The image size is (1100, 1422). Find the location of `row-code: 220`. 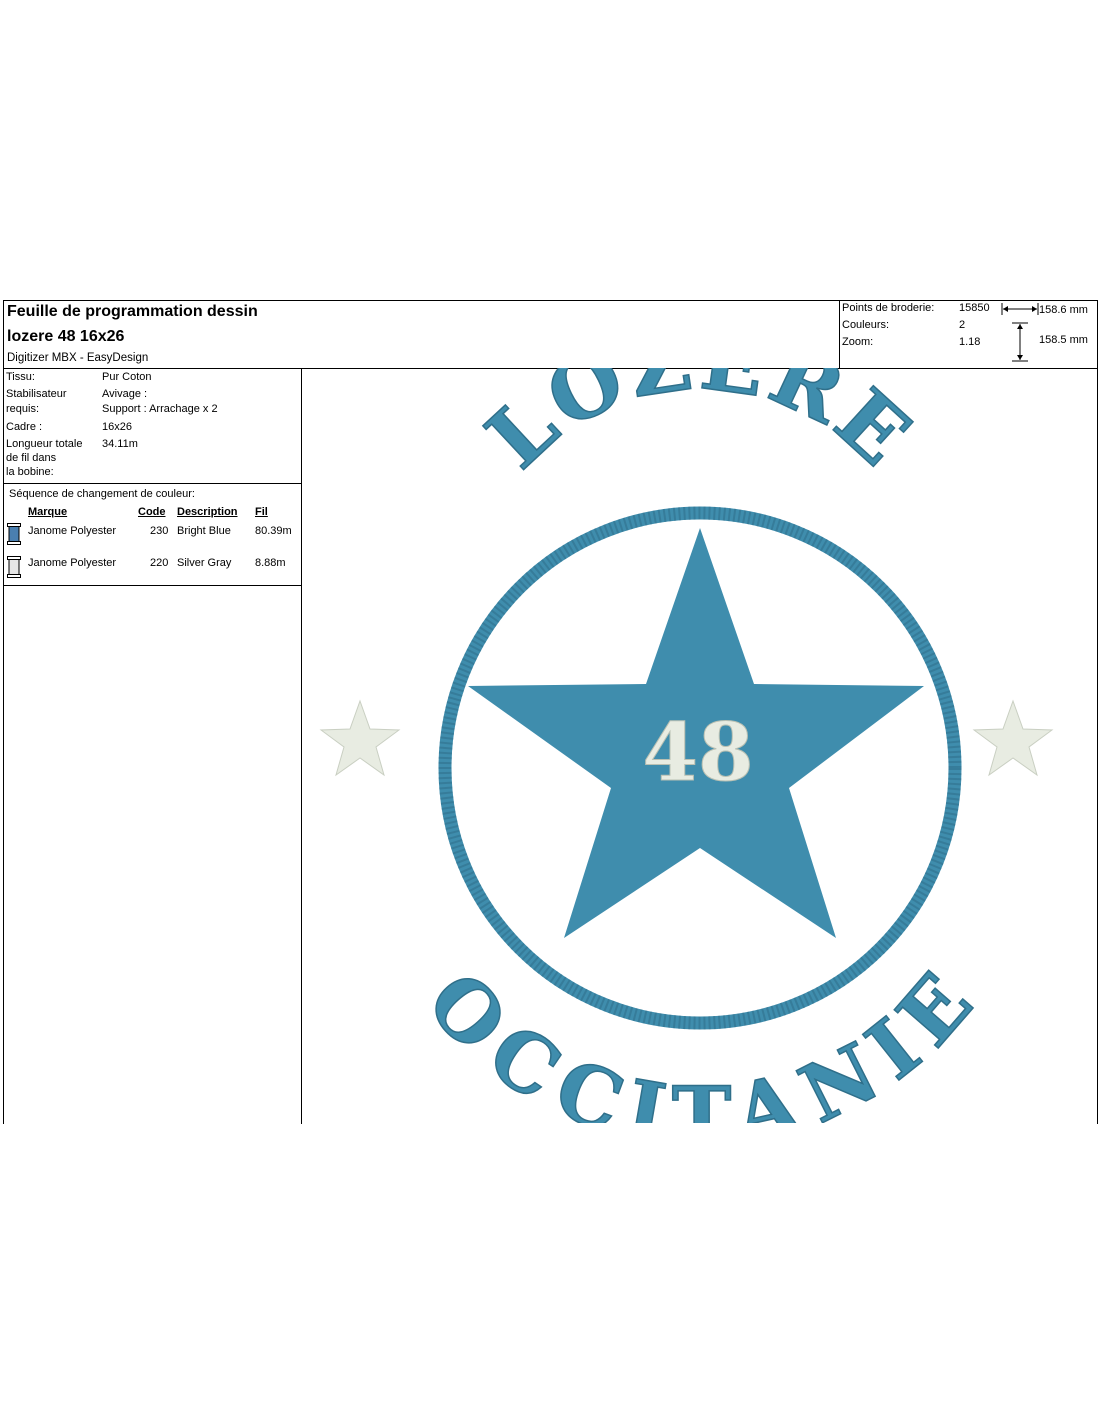

row-code: 220 is located at coordinates (159, 563).